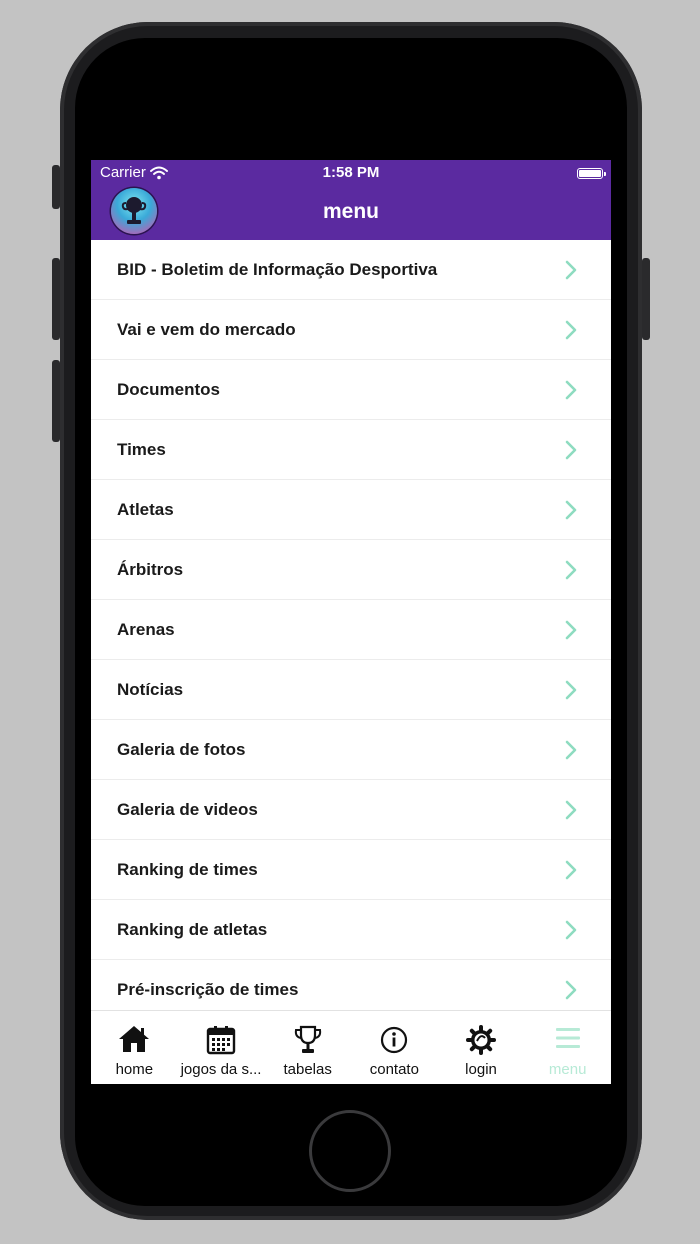 The width and height of the screenshot is (700, 1244). Describe the element at coordinates (56, 401) in the screenshot. I see `volume-down-button` at that location.